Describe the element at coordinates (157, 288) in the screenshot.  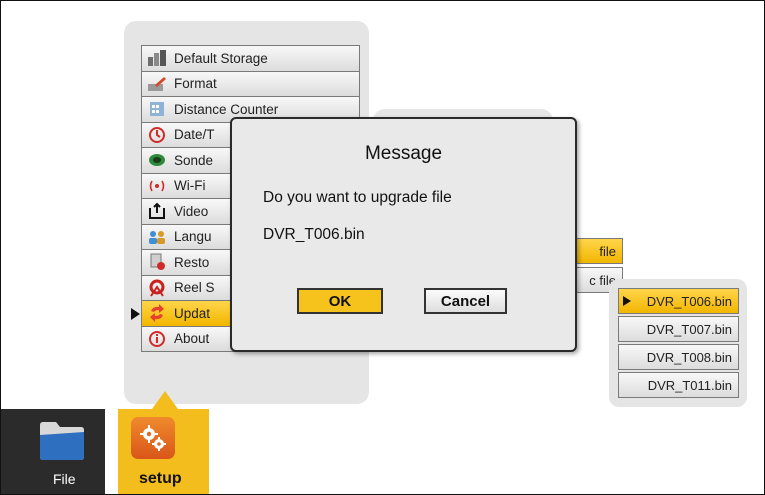
I see `reel-icon` at that location.